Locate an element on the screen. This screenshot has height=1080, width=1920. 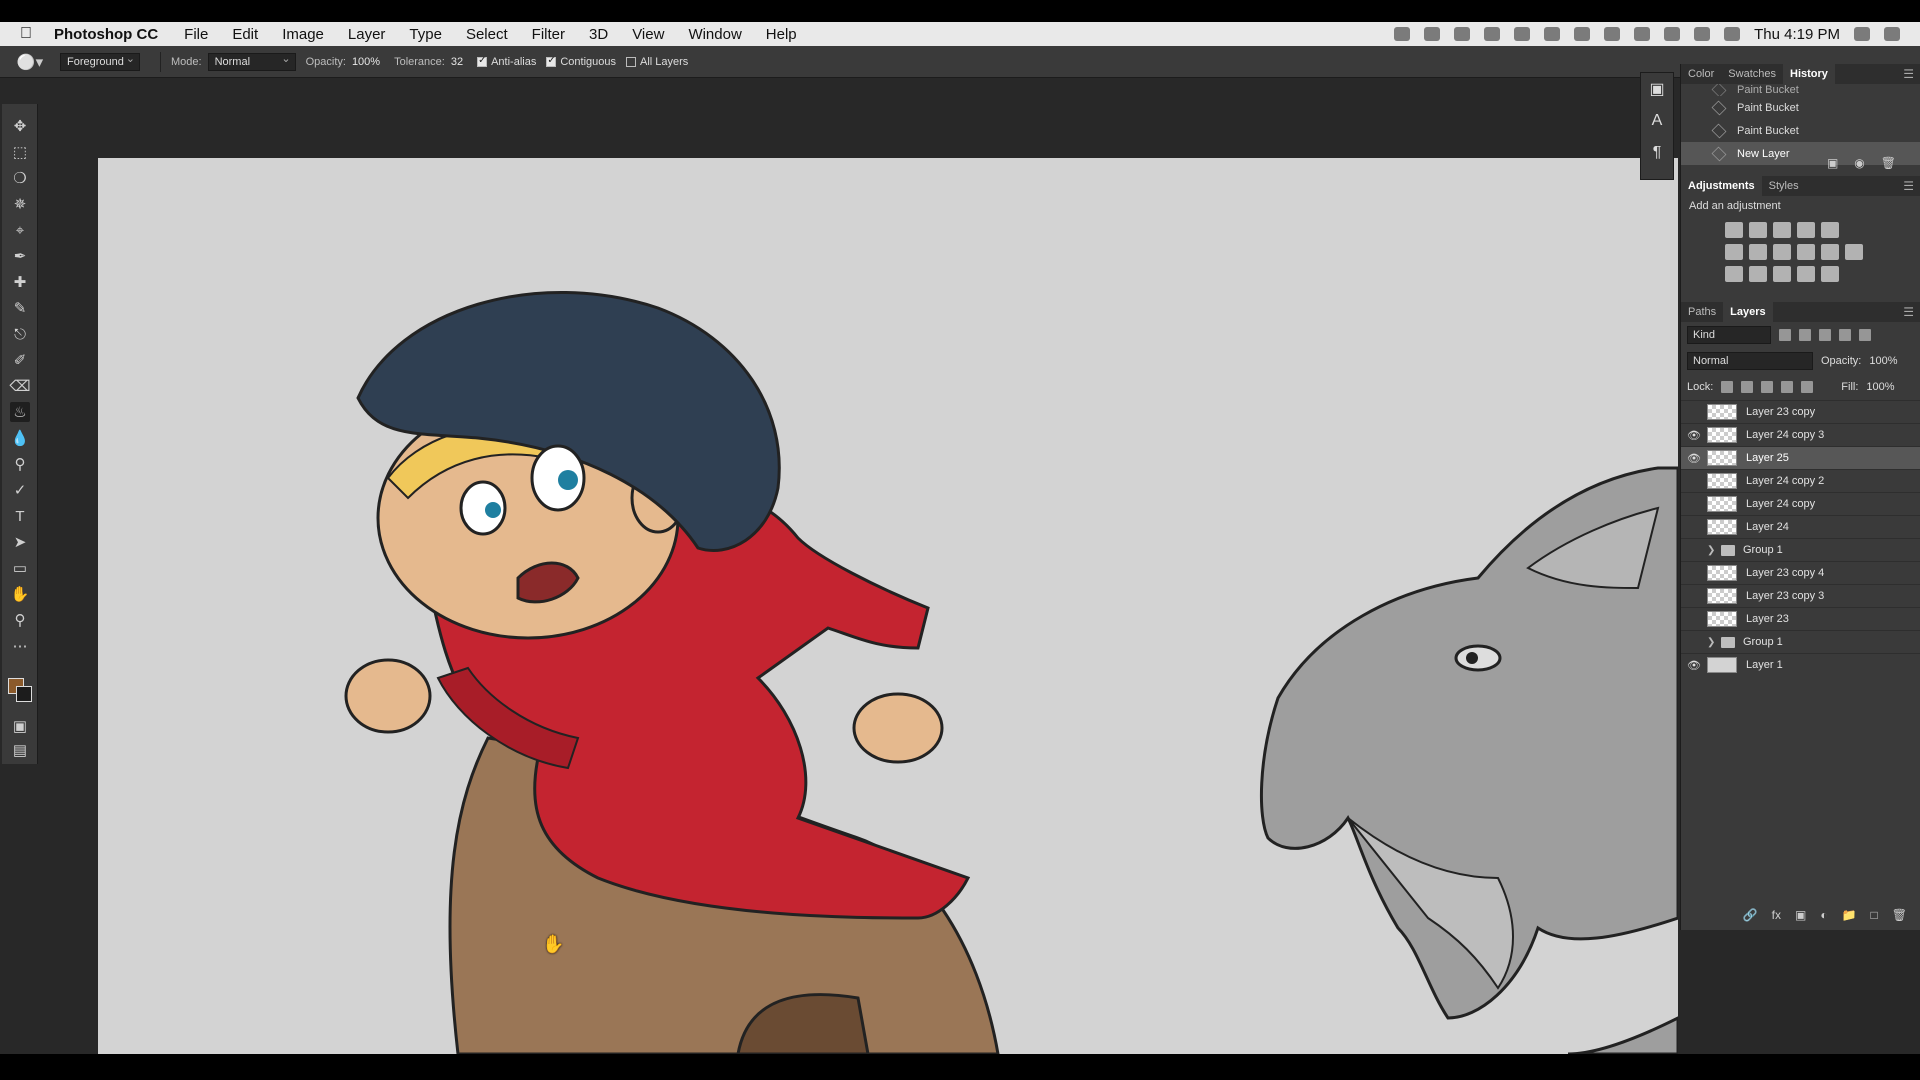
tab-paths: Paths is located at coordinates (1702, 312).